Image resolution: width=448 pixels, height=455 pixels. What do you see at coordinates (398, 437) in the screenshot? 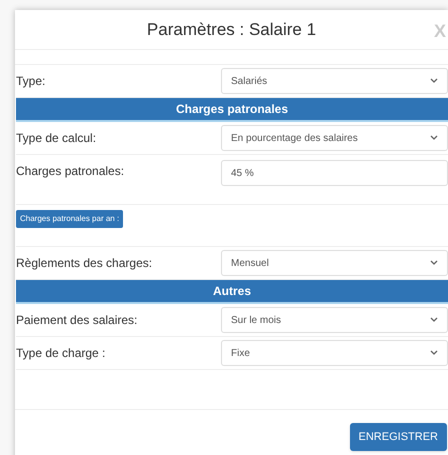
I see `save-button: ENREGISTRER` at bounding box center [398, 437].